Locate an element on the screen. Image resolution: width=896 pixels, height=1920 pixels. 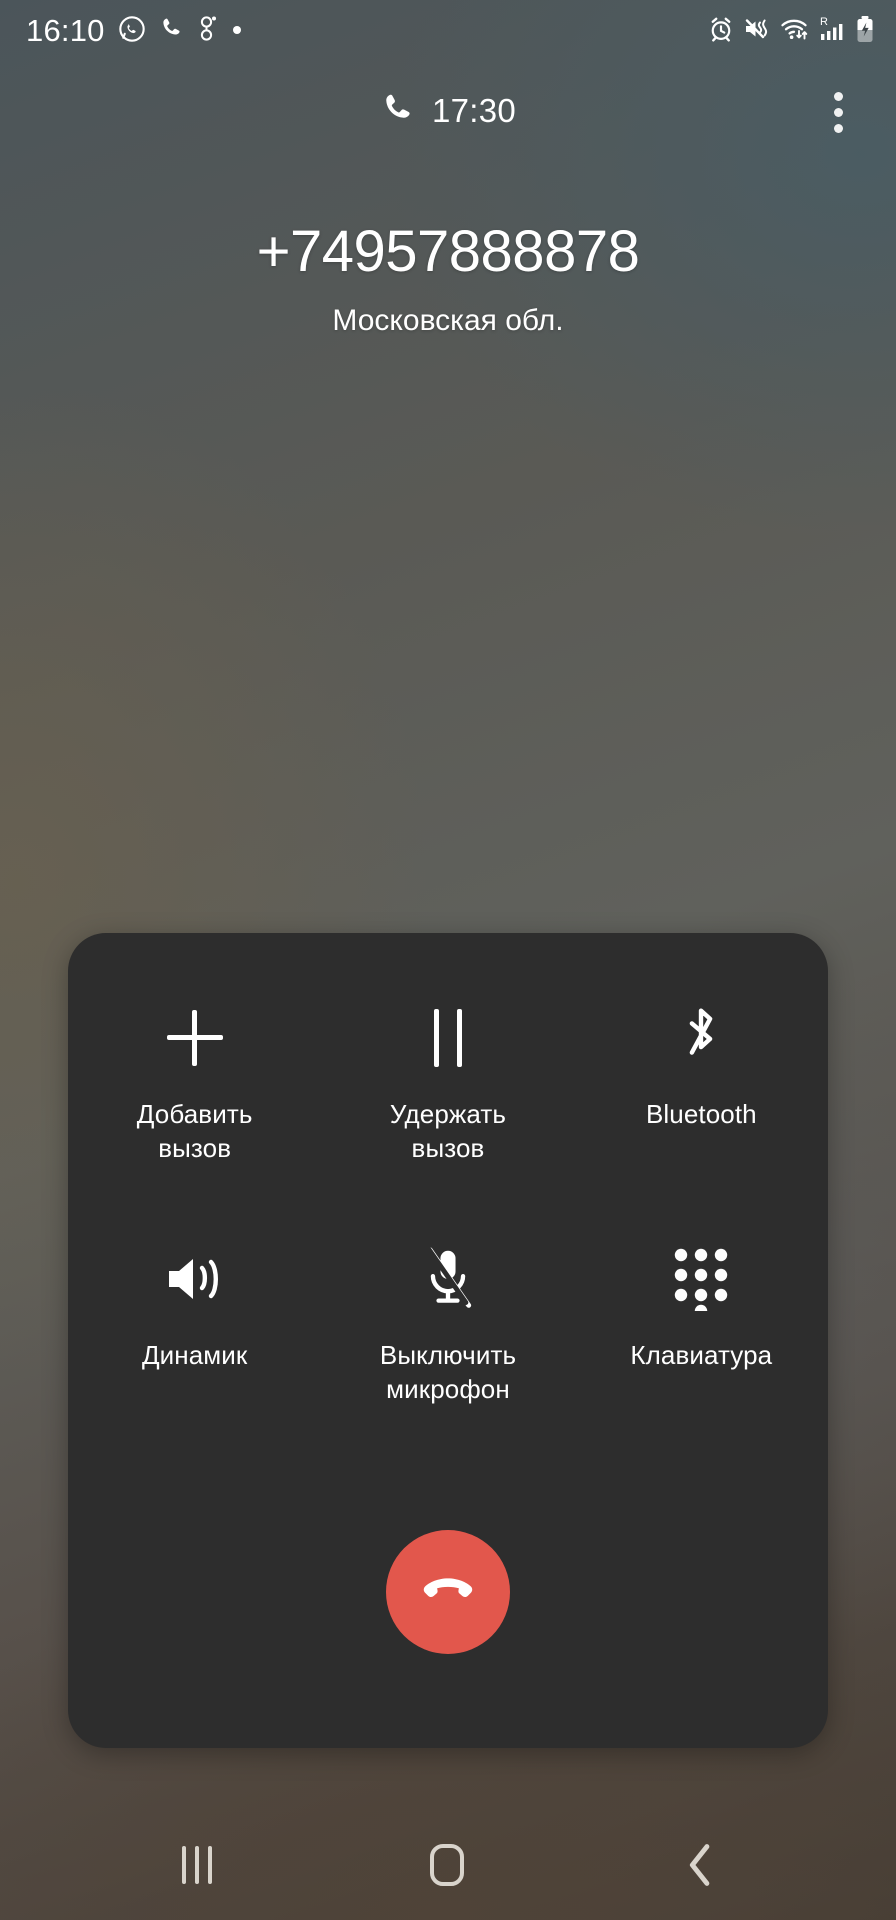
end-call-button is located at coordinates (448, 1592).